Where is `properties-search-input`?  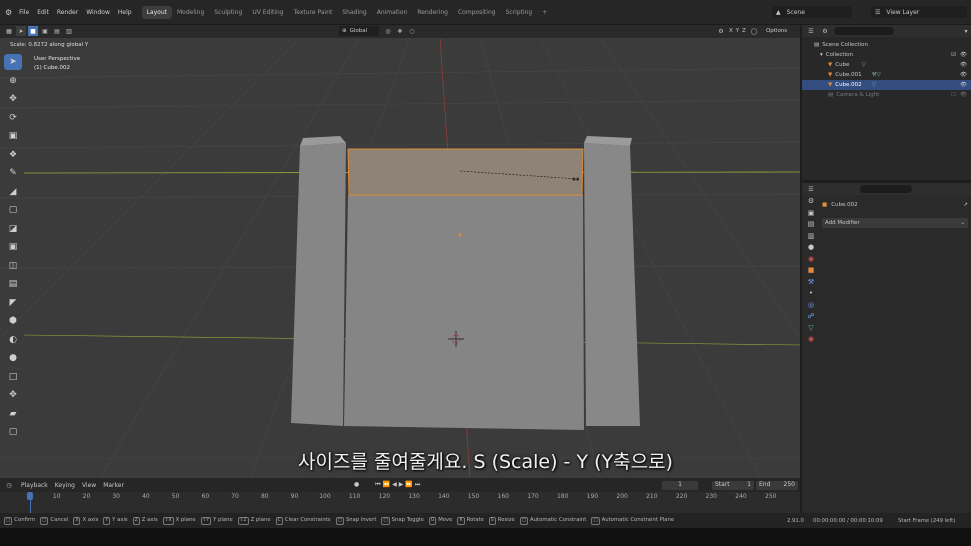 properties-search-input is located at coordinates (886, 189).